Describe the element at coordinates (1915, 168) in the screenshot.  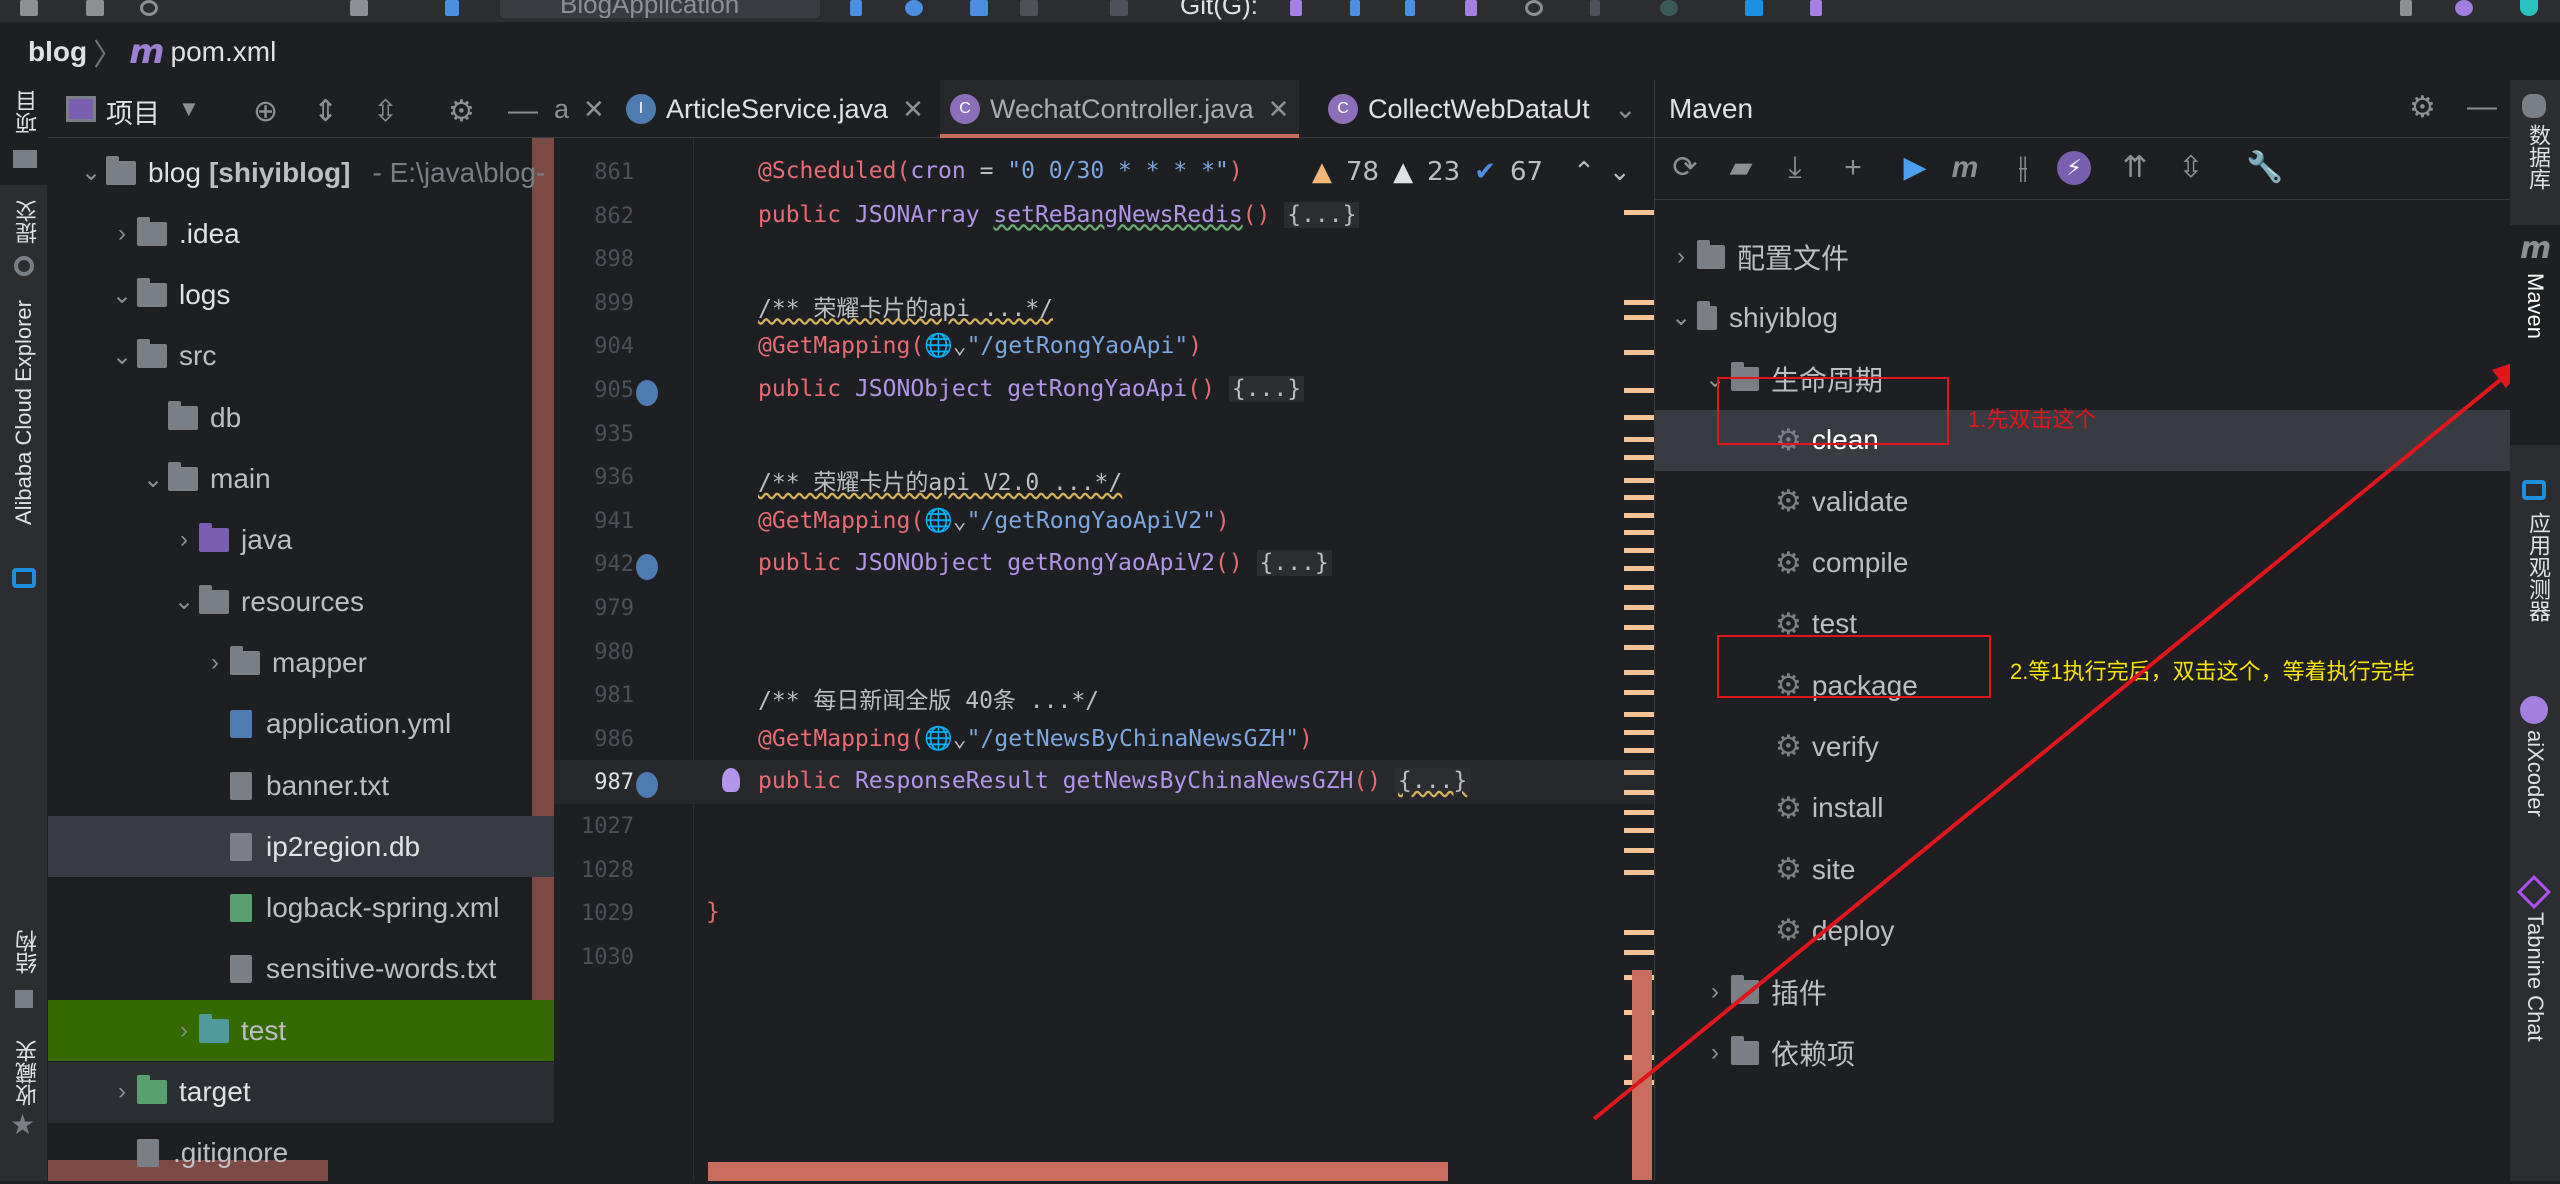
I see `run-icon: ▶` at that location.